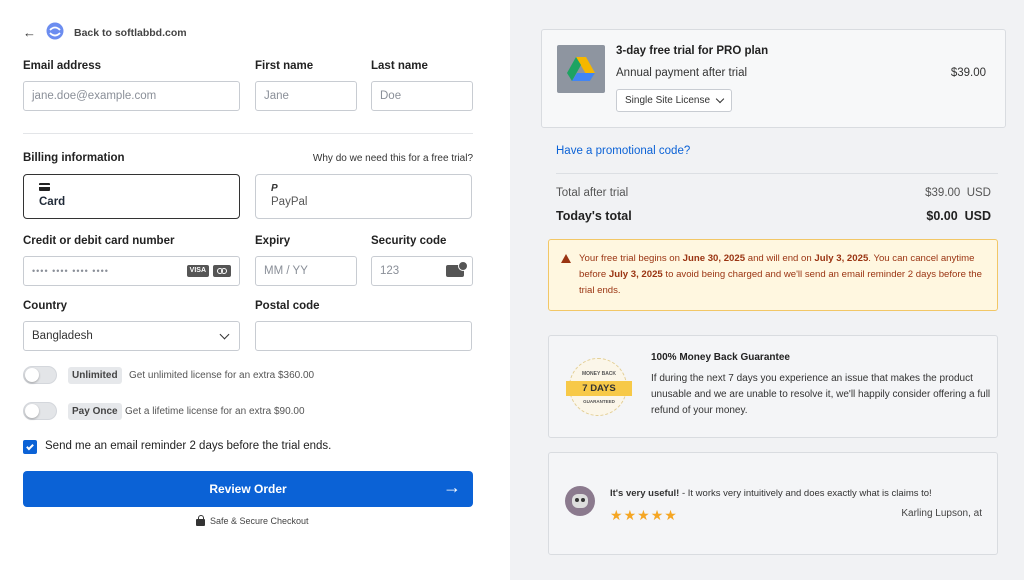 The width and height of the screenshot is (1024, 580). Describe the element at coordinates (958, 216) in the screenshot. I see `todays-total-value: $0.00 USD` at that location.